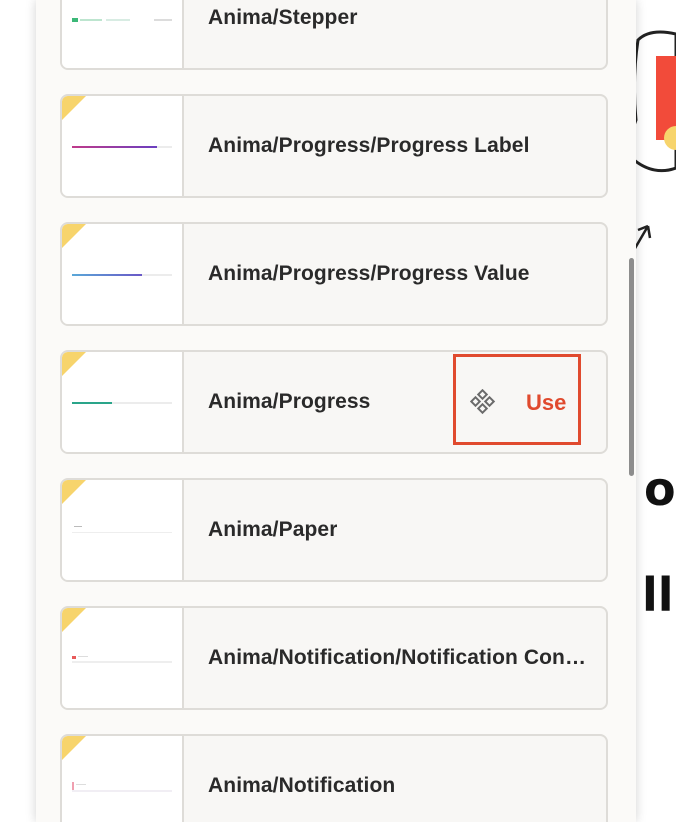 Image resolution: width=676 pixels, height=822 pixels. I want to click on background-artwork: o ll, so click(653, 411).